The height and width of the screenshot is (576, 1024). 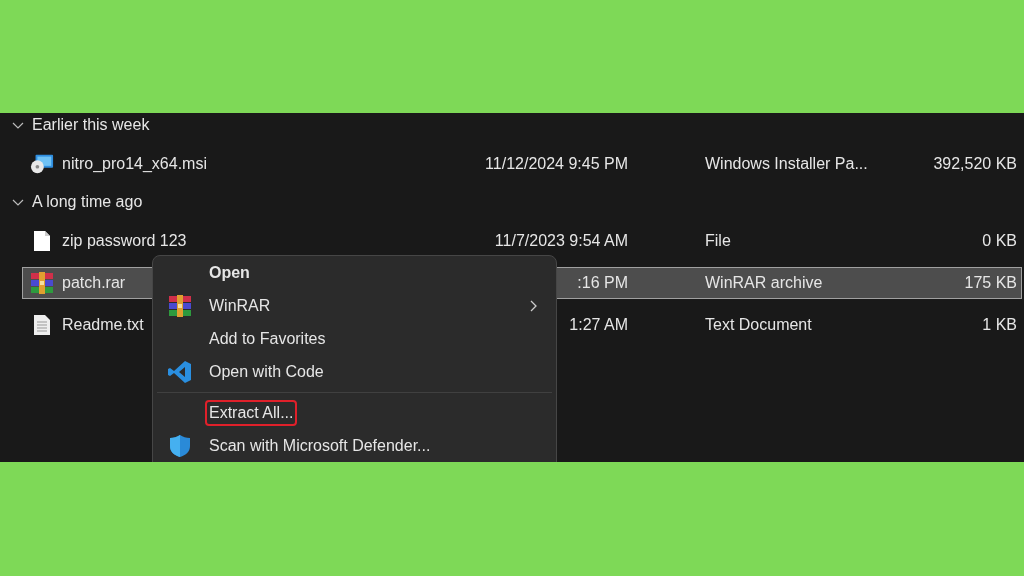 What do you see at coordinates (42, 325) in the screenshot?
I see `text-file-icon` at bounding box center [42, 325].